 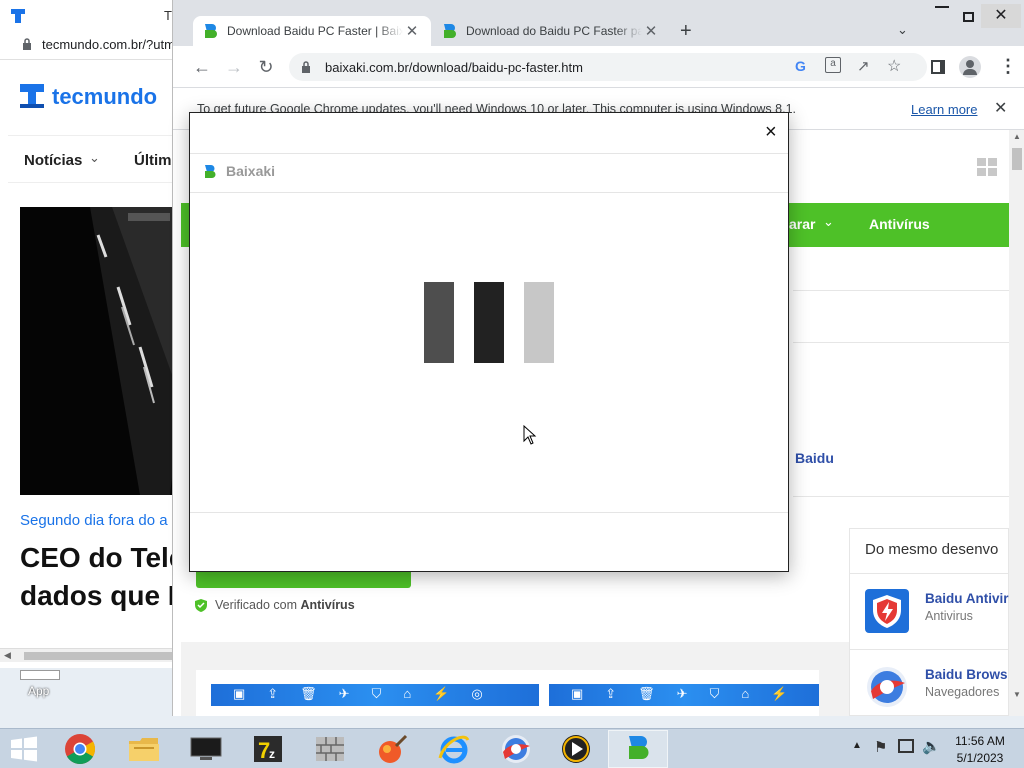 I want to click on taskbar-7zip: 7 z, so click(x=268, y=749).